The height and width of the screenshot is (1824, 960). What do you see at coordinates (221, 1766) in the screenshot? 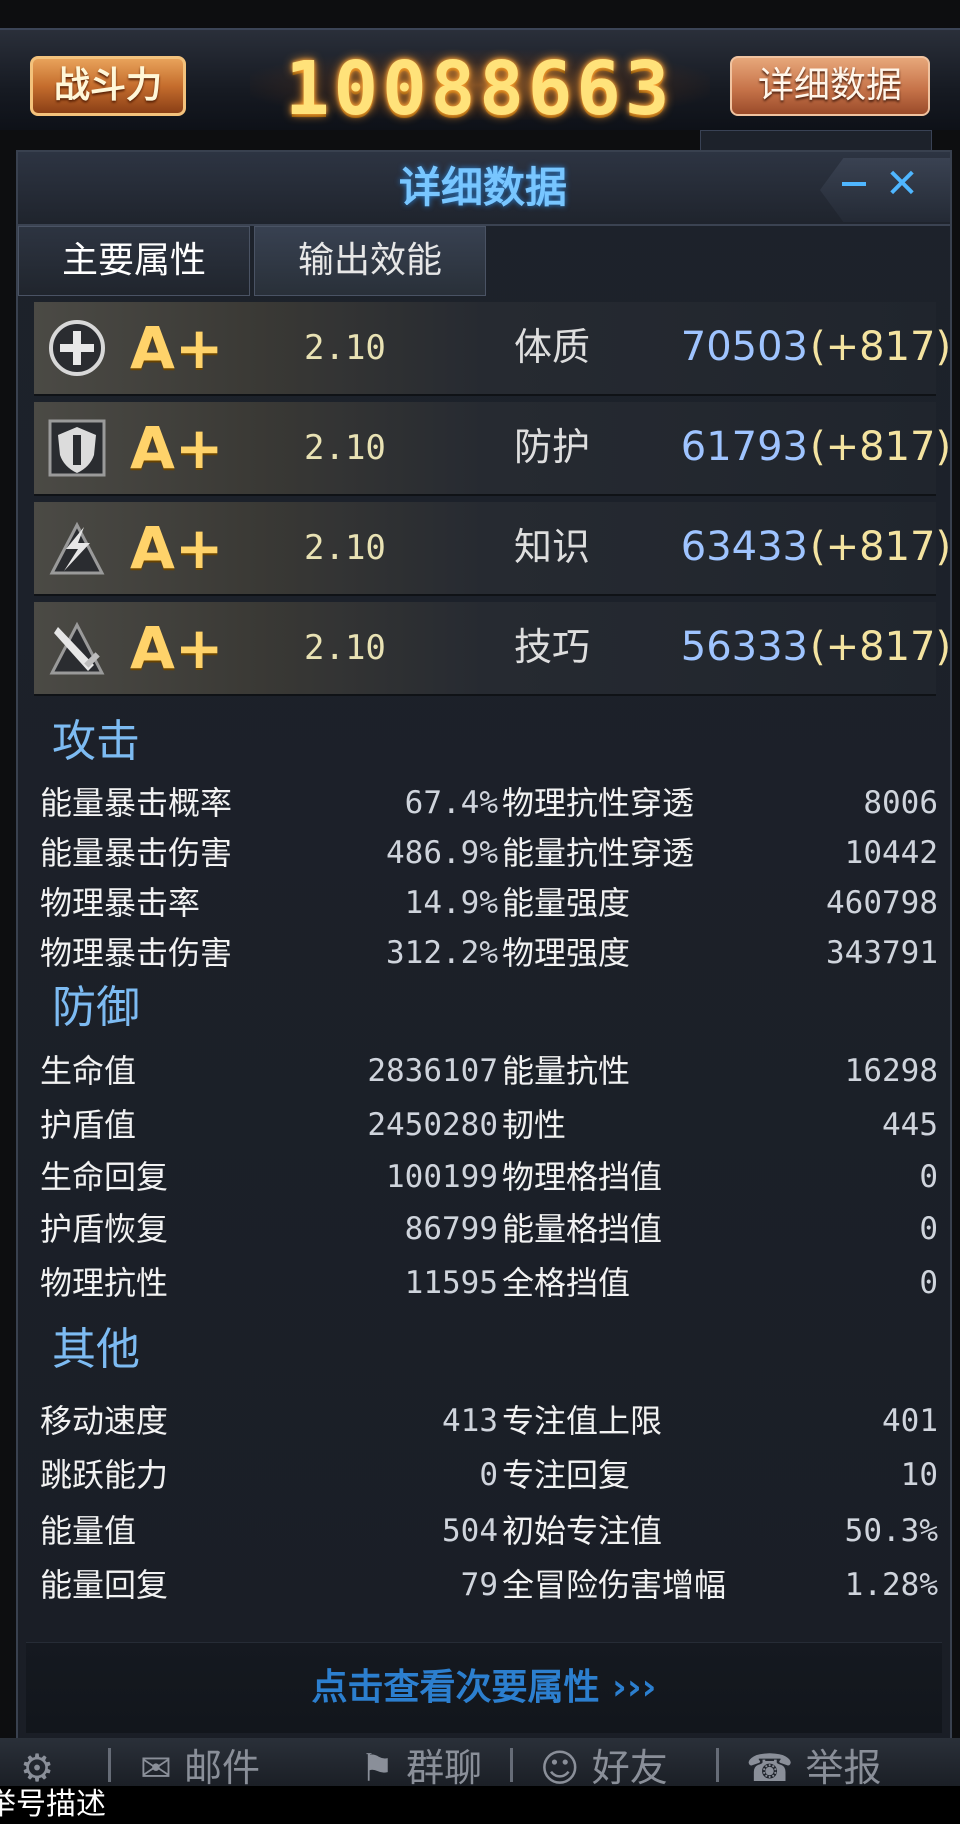
I see `mail-label: 邮件` at bounding box center [221, 1766].